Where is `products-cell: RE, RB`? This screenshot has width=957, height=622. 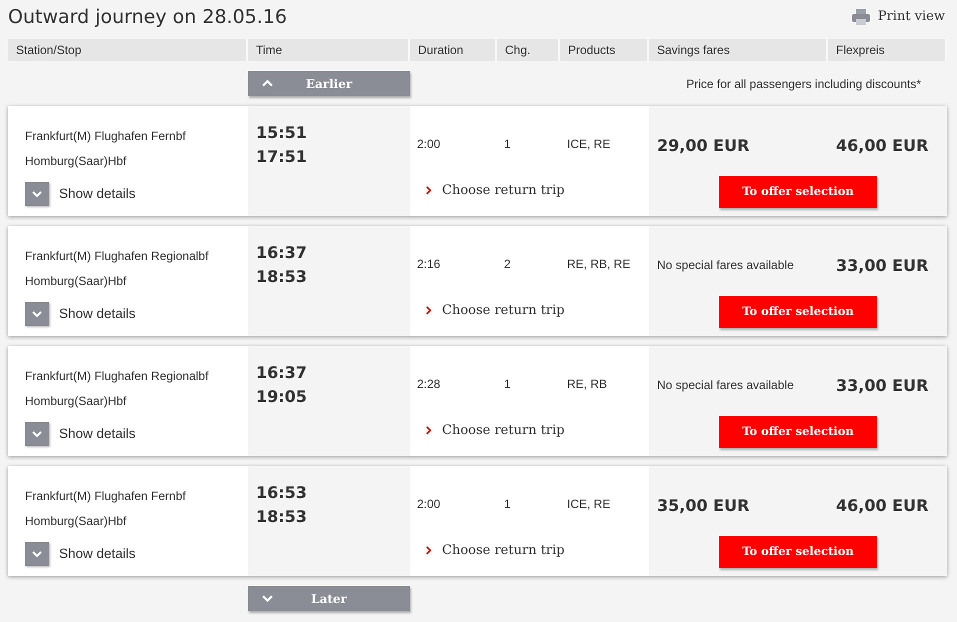 products-cell: RE, RB is located at coordinates (604, 379).